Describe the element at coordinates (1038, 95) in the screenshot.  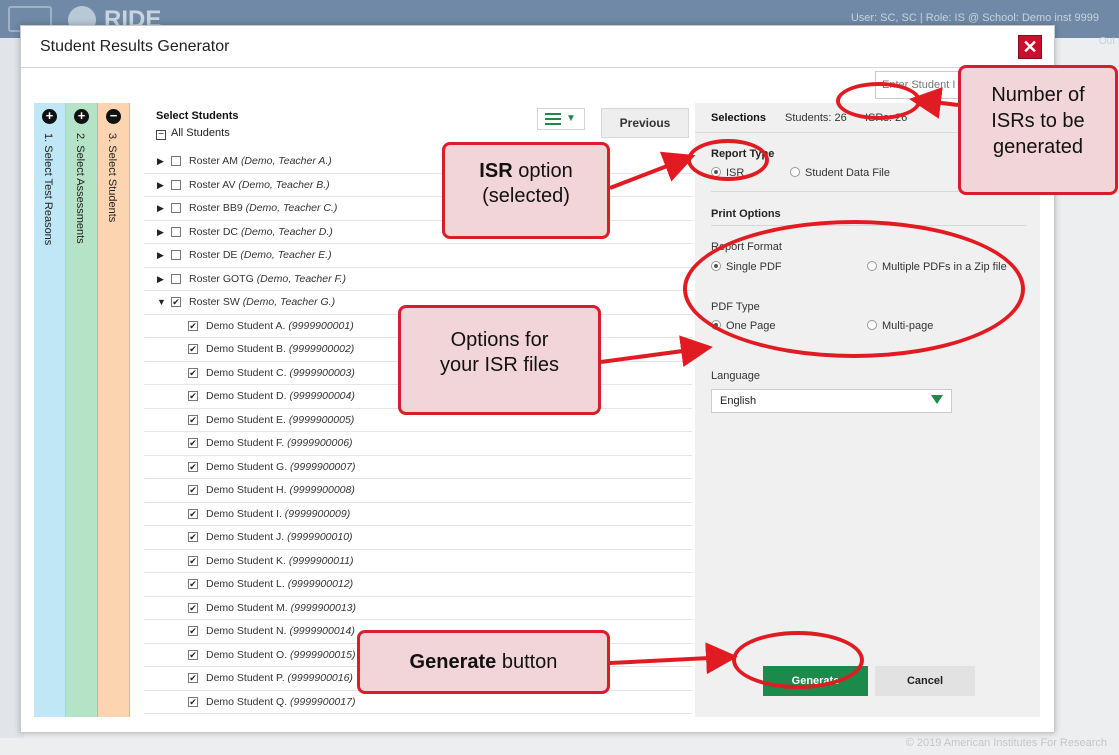
I see `callout-text: Number of` at that location.